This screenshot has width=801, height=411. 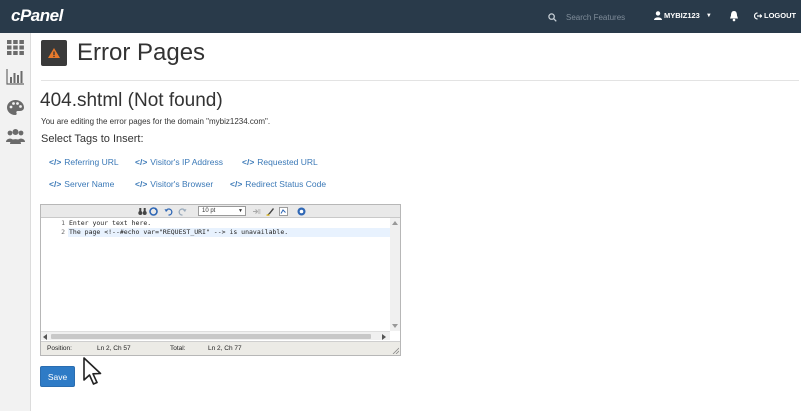 I want to click on search-box, so click(x=597, y=17).